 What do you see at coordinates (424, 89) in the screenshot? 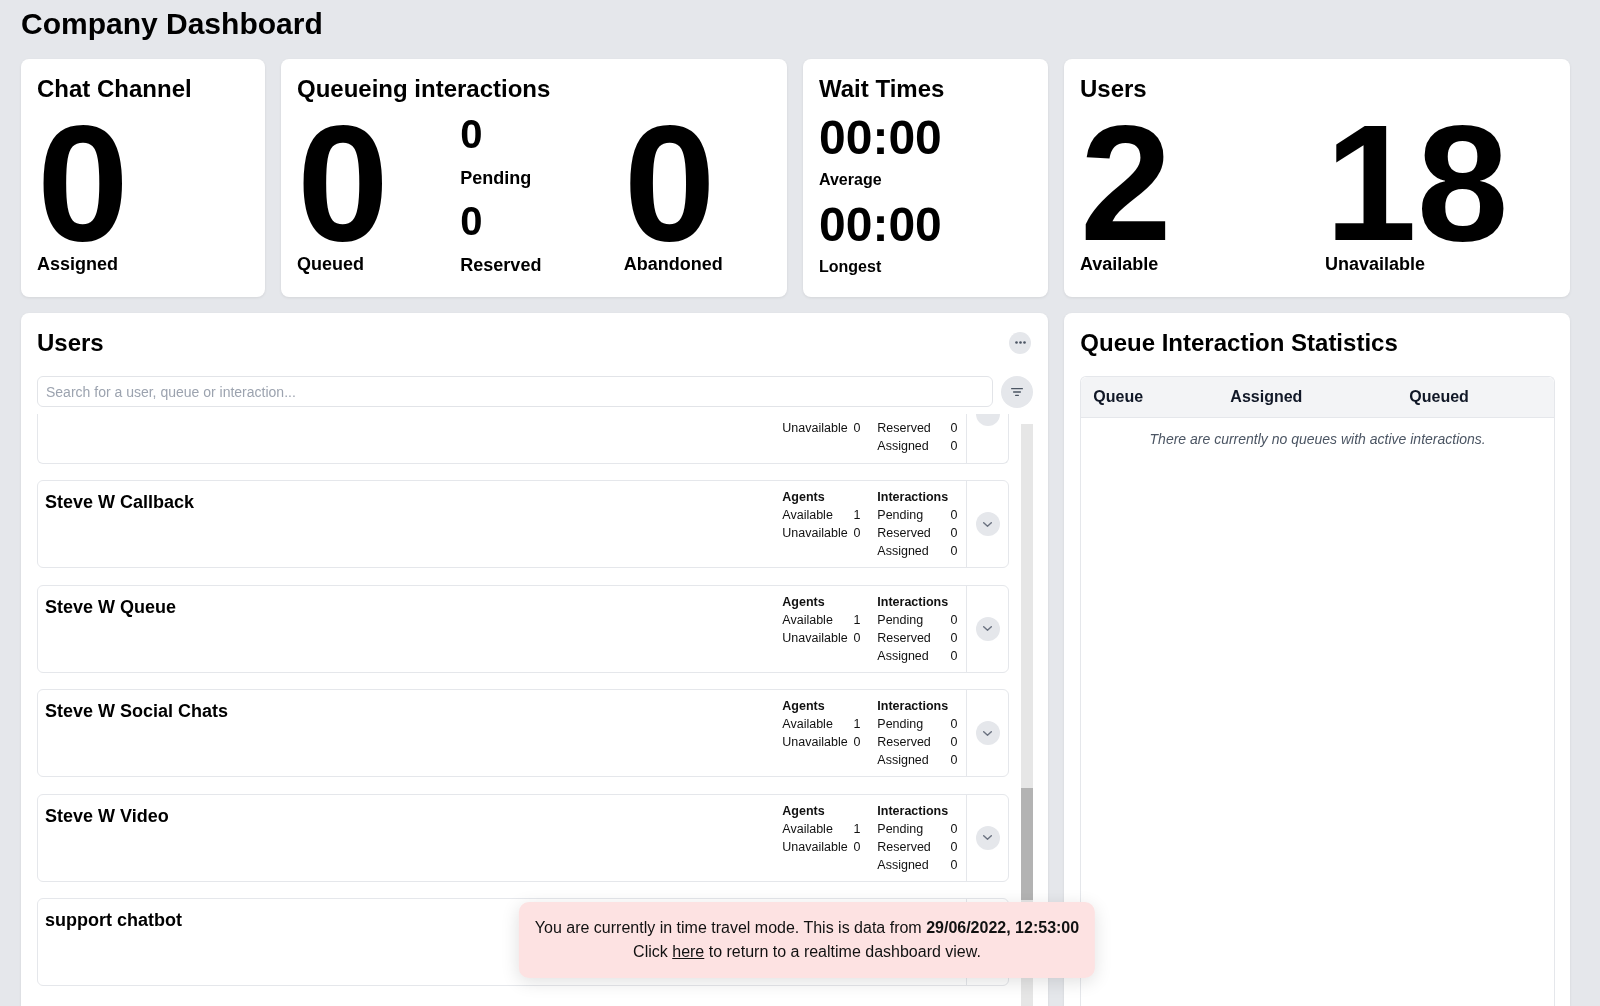
I see `card-title: Queueing interactions` at bounding box center [424, 89].